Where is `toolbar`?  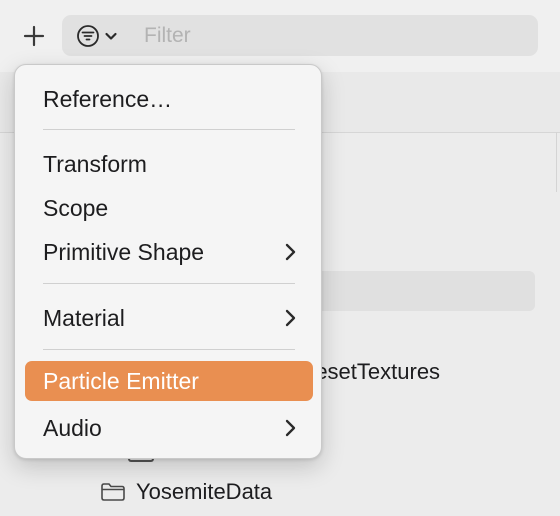
toolbar is located at coordinates (280, 36).